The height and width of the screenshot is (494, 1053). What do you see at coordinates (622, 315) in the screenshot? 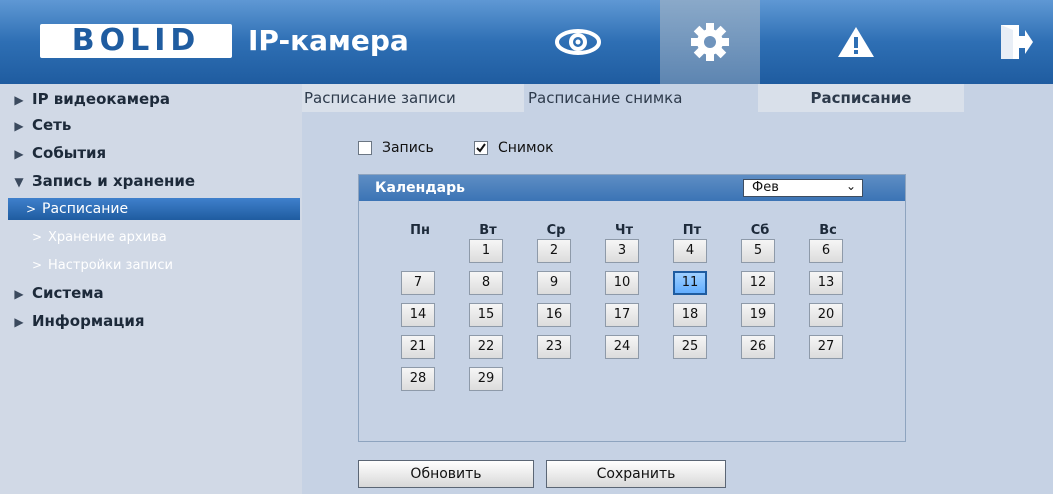
I see `calendar-day: 17` at bounding box center [622, 315].